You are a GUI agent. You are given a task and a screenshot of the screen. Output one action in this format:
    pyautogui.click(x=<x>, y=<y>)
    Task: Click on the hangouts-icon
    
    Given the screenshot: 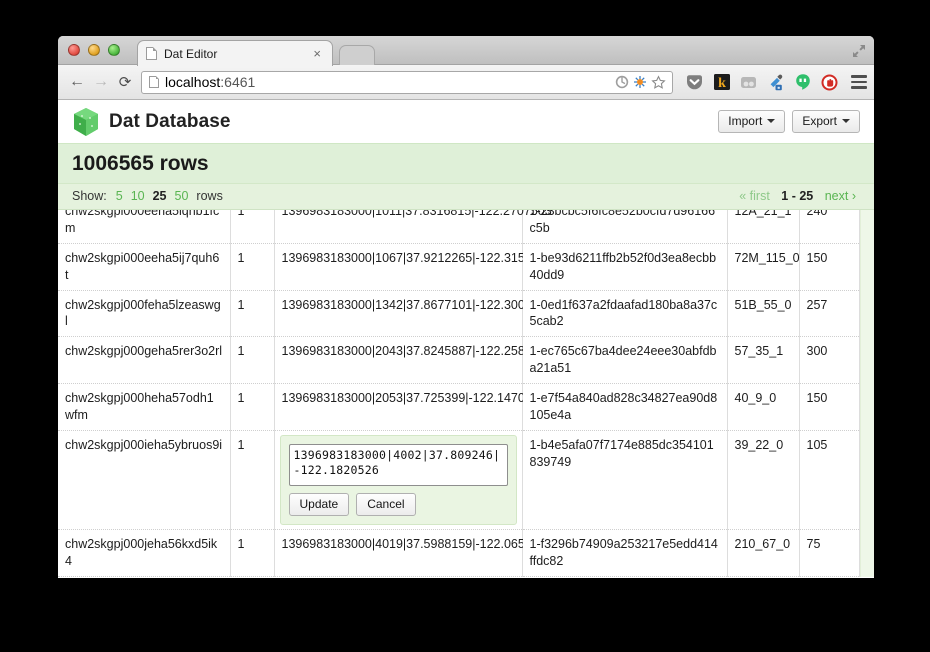 What is the action you would take?
    pyautogui.click(x=802, y=82)
    